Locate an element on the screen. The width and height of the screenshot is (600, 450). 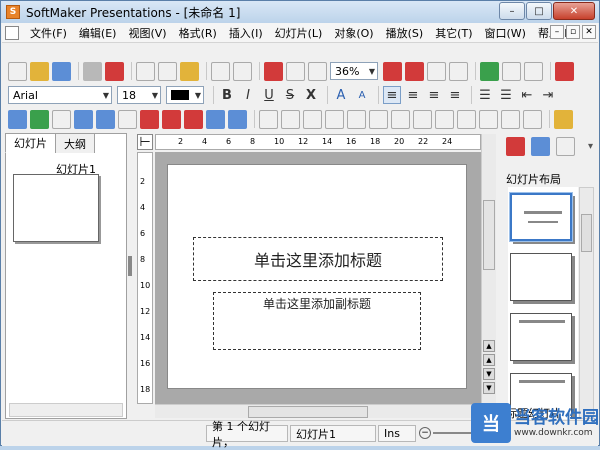
insert-mode-status: Ins is located at coordinates (397, 433).